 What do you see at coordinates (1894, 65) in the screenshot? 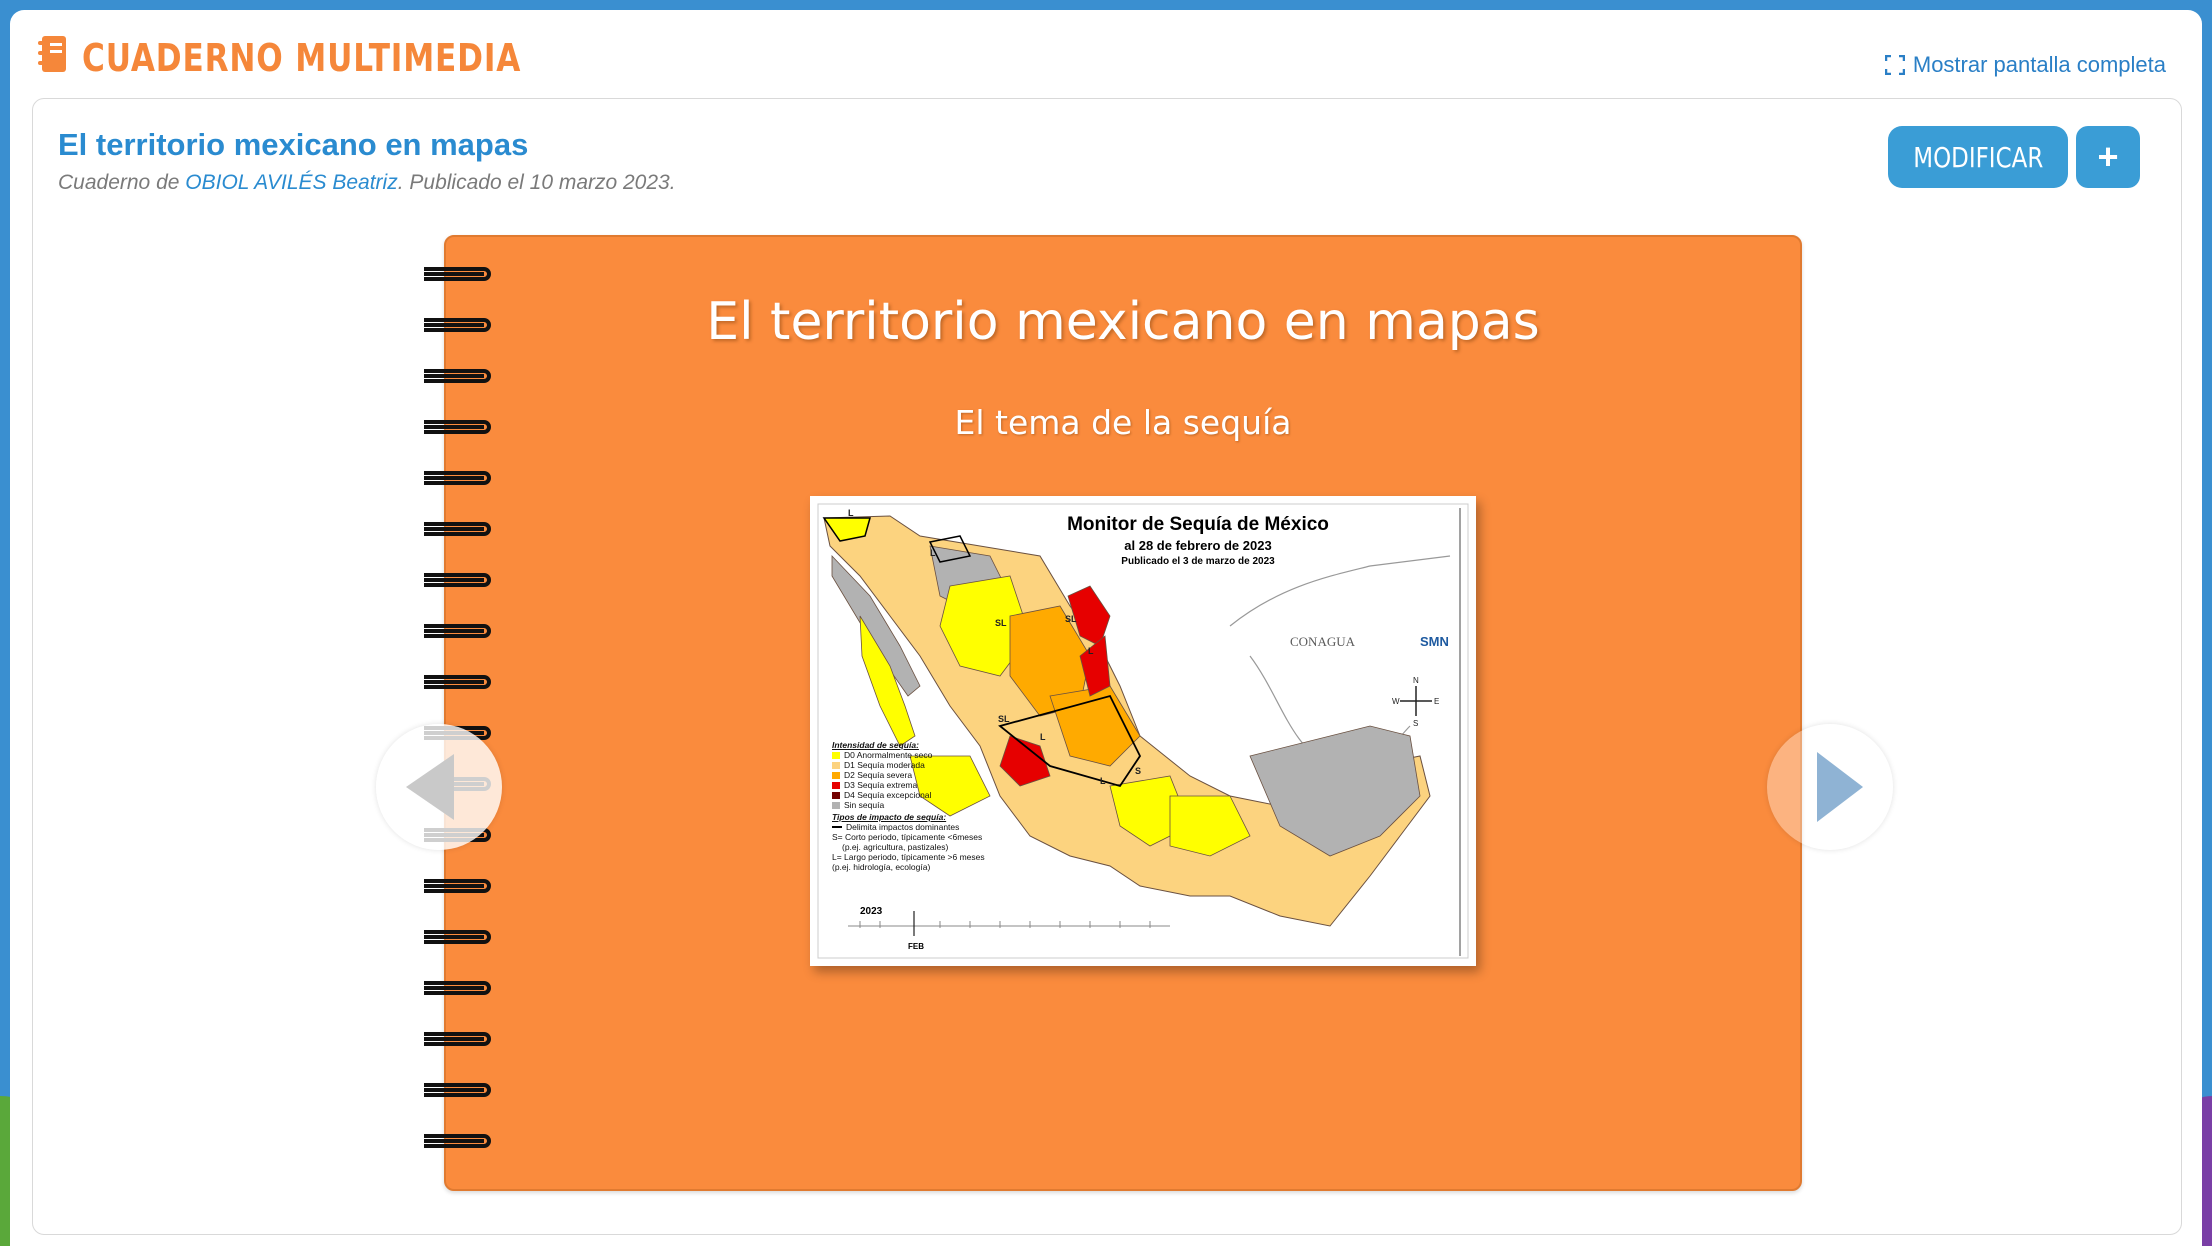
I see `expand-icon` at bounding box center [1894, 65].